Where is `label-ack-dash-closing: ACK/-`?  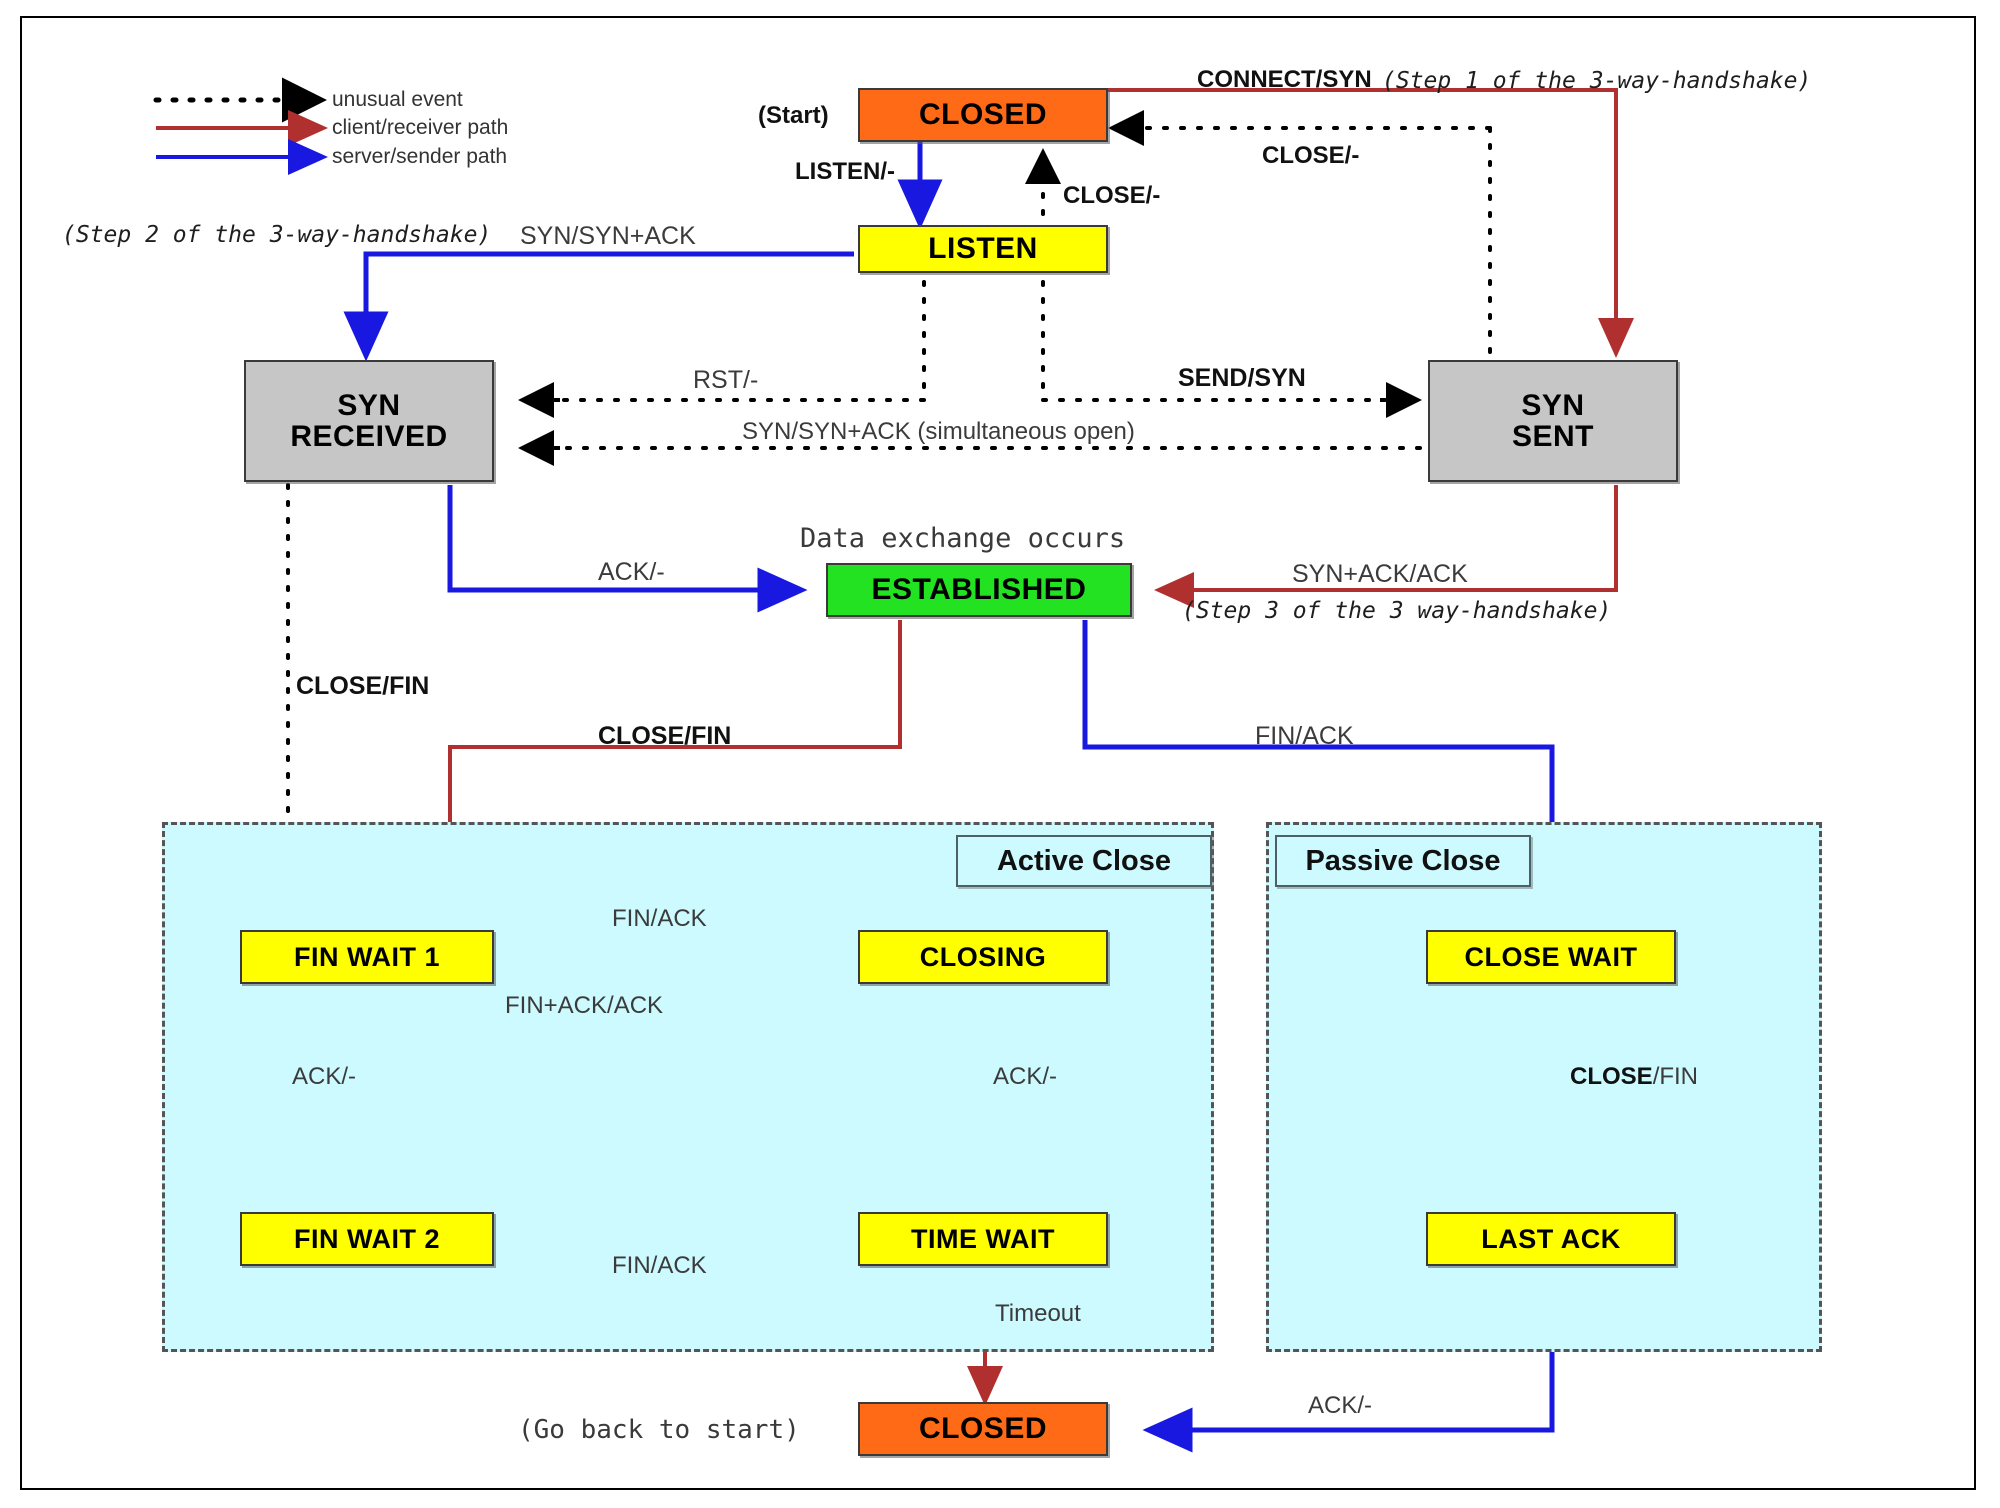 label-ack-dash-closing: ACK/- is located at coordinates (1025, 1076).